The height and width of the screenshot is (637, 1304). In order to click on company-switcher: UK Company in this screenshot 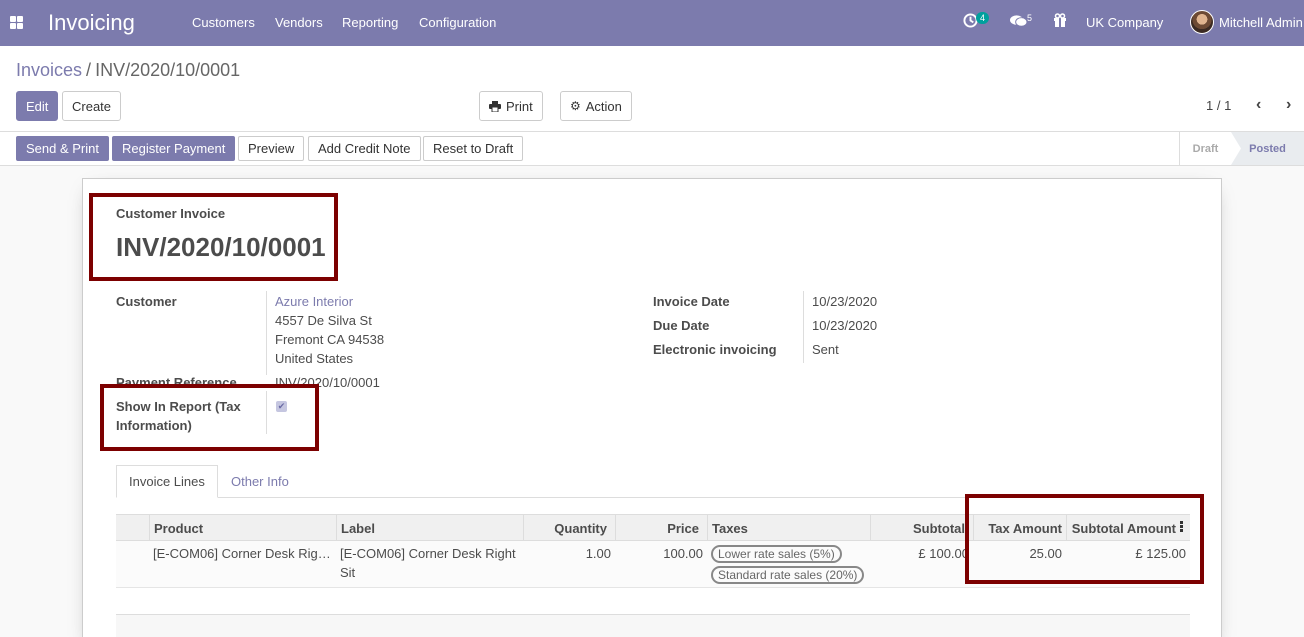, I will do `click(1124, 22)`.